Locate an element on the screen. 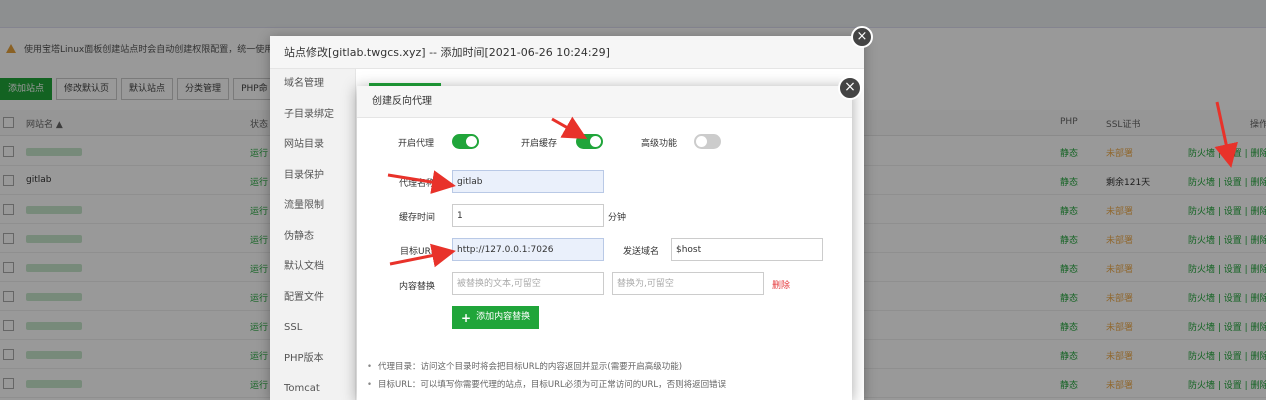 Image resolution: width=1266 pixels, height=400 pixels. site-nav-item: 子目录绑定 is located at coordinates (312, 115).